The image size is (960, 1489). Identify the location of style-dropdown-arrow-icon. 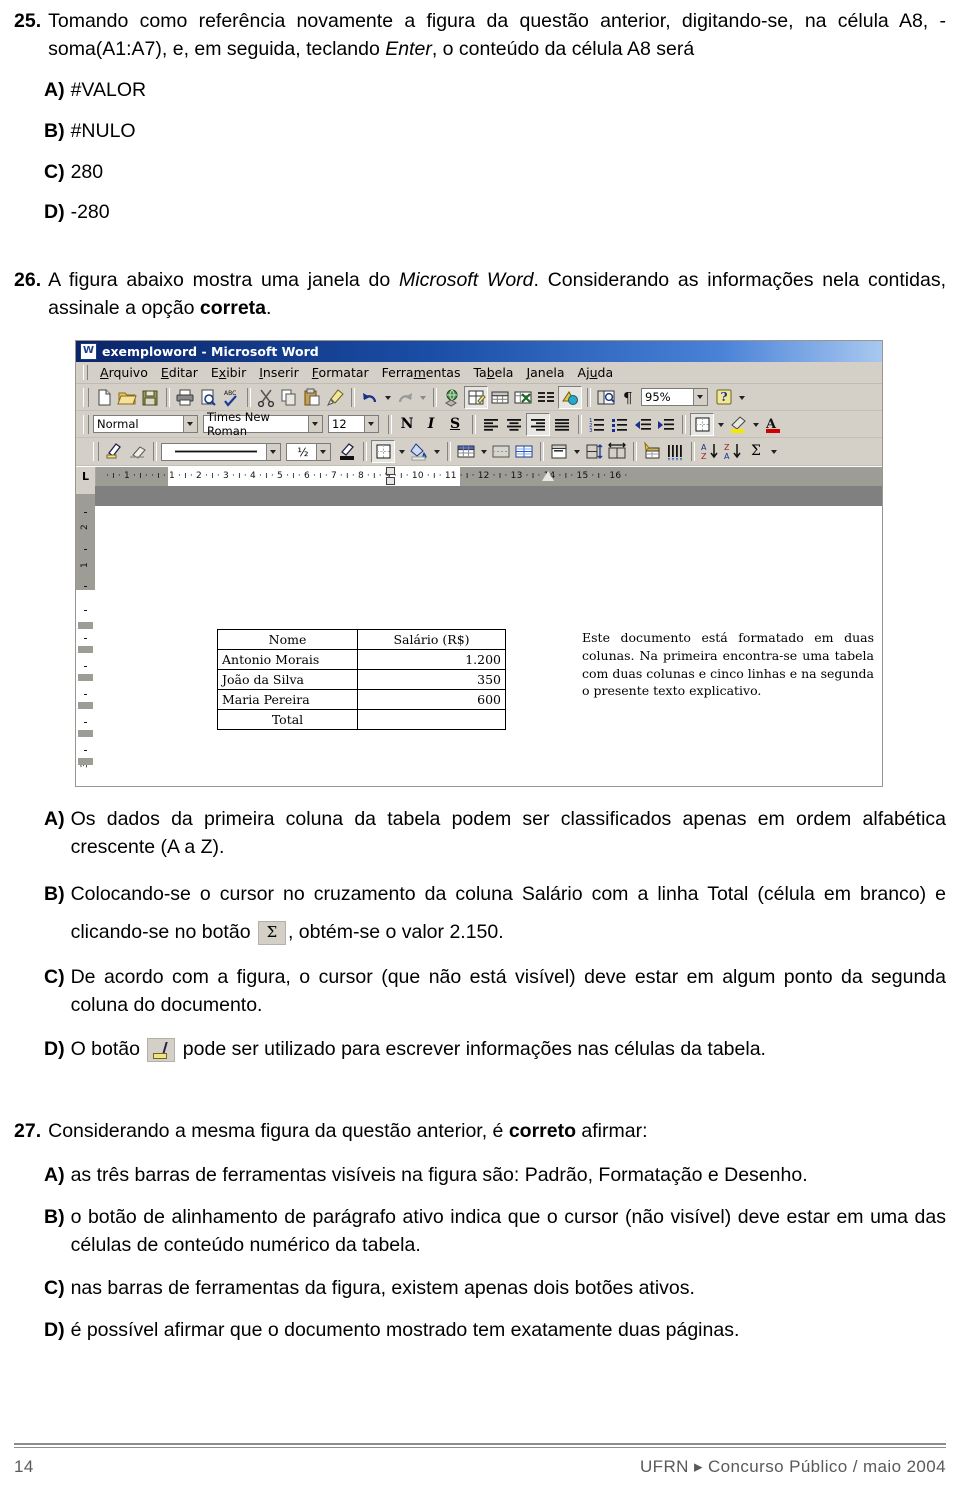
(190, 424).